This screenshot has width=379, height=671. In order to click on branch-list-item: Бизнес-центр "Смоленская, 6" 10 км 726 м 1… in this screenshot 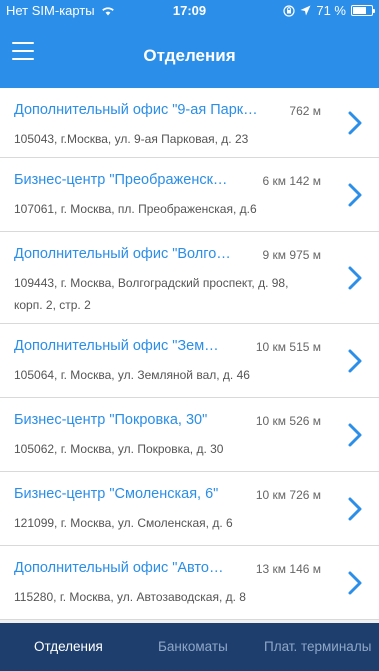, I will do `click(189, 509)`.